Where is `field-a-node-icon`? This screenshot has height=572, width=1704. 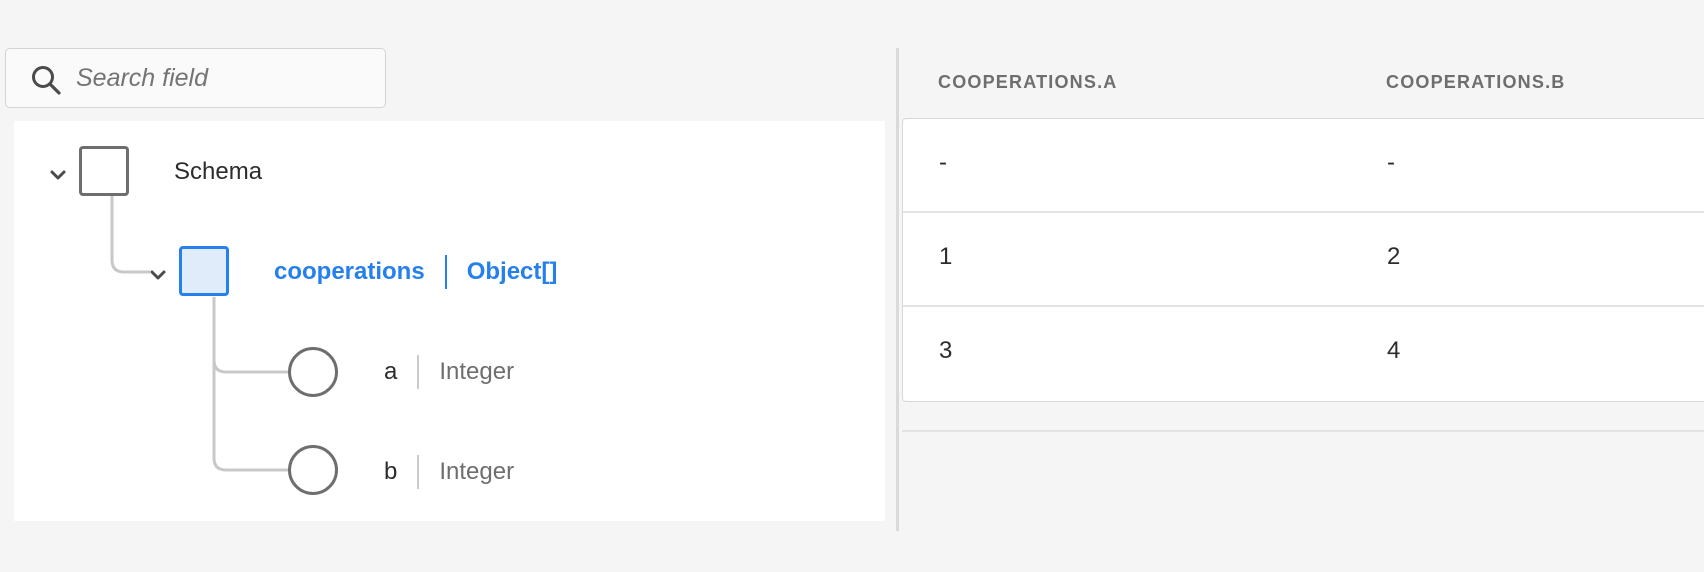 field-a-node-icon is located at coordinates (313, 372).